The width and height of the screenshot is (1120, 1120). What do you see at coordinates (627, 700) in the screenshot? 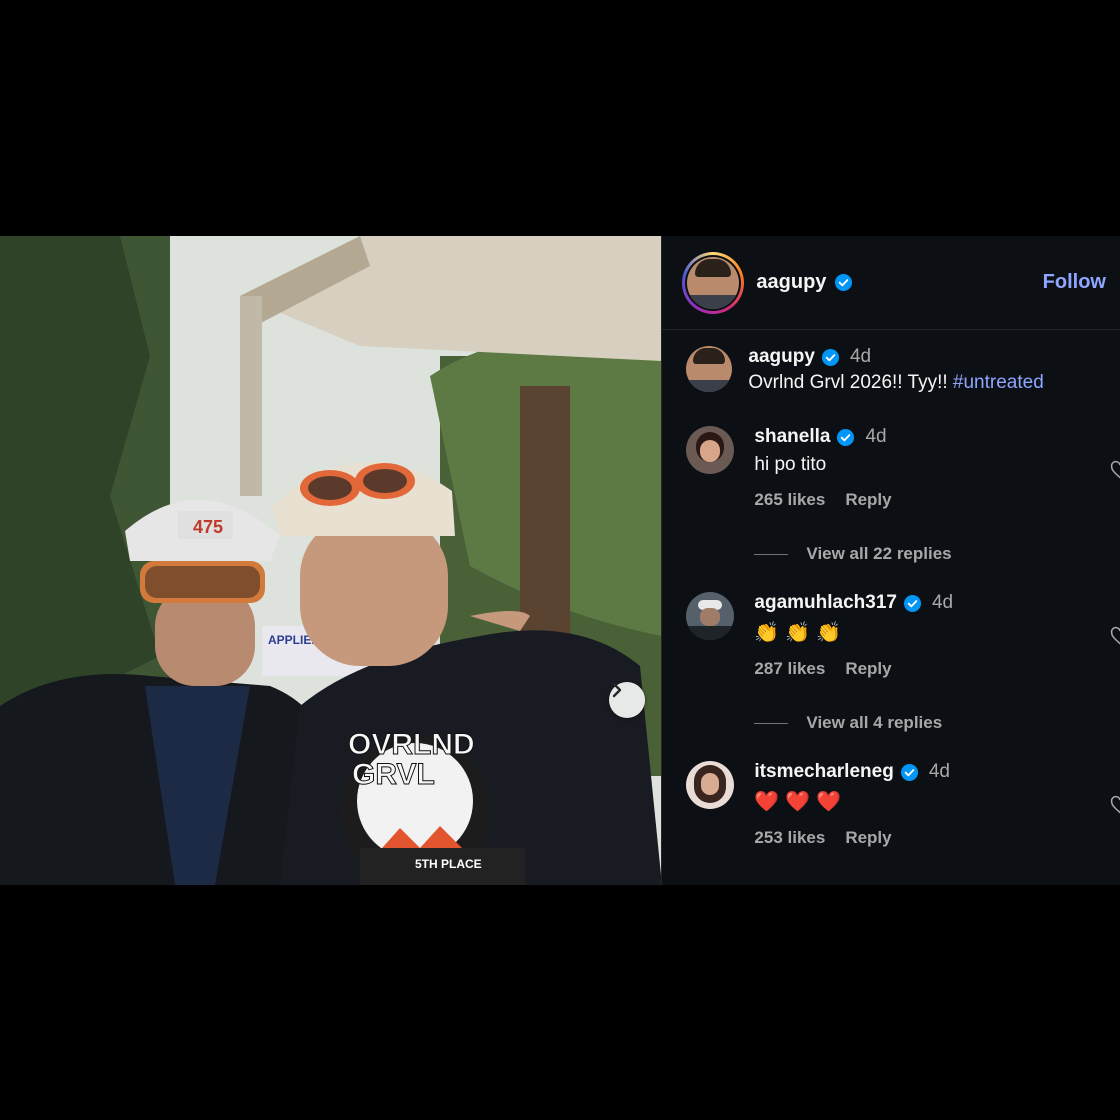
I see `next-photo-button` at bounding box center [627, 700].